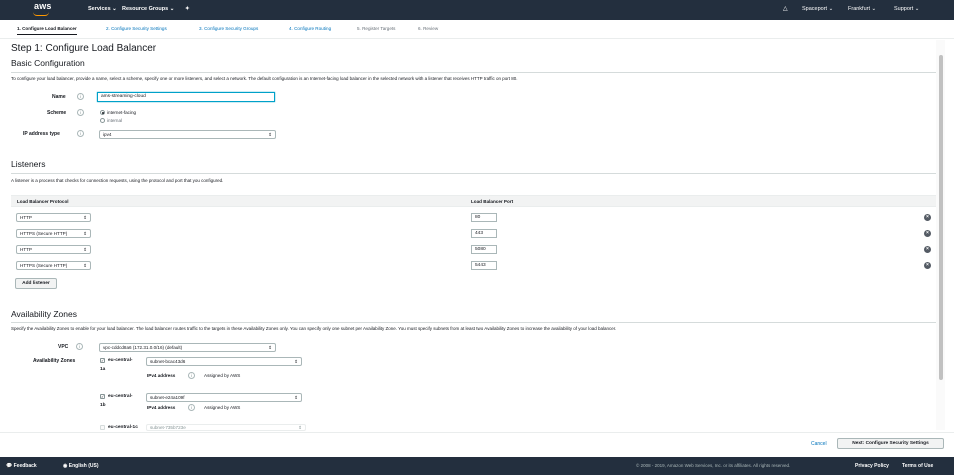  I want to click on zone-name-suffix: 1a, so click(103, 369).